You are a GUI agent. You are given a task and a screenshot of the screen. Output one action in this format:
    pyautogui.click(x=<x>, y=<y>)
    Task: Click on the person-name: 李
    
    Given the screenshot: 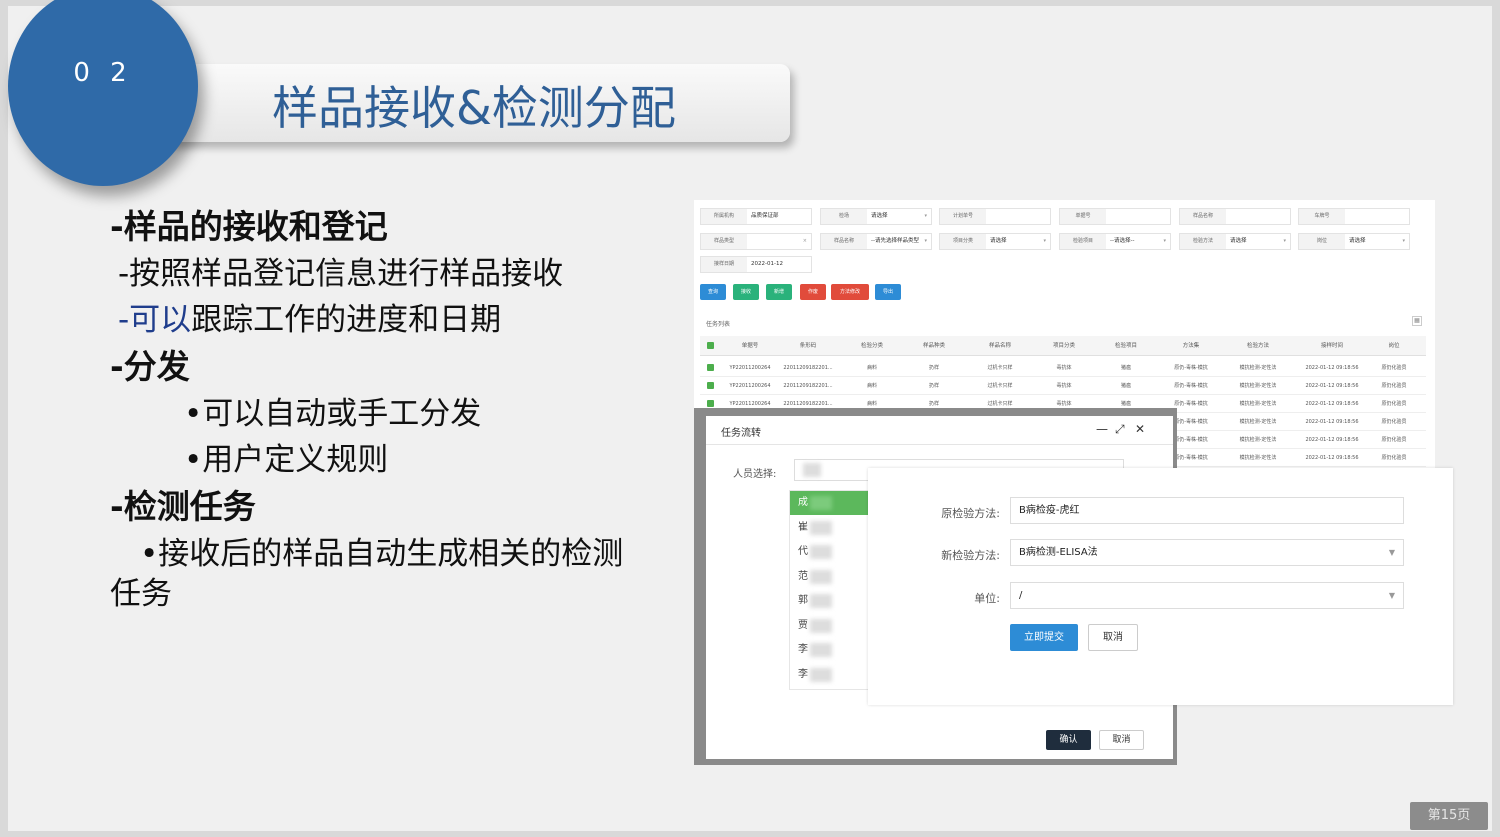 What is the action you would take?
    pyautogui.click(x=803, y=674)
    